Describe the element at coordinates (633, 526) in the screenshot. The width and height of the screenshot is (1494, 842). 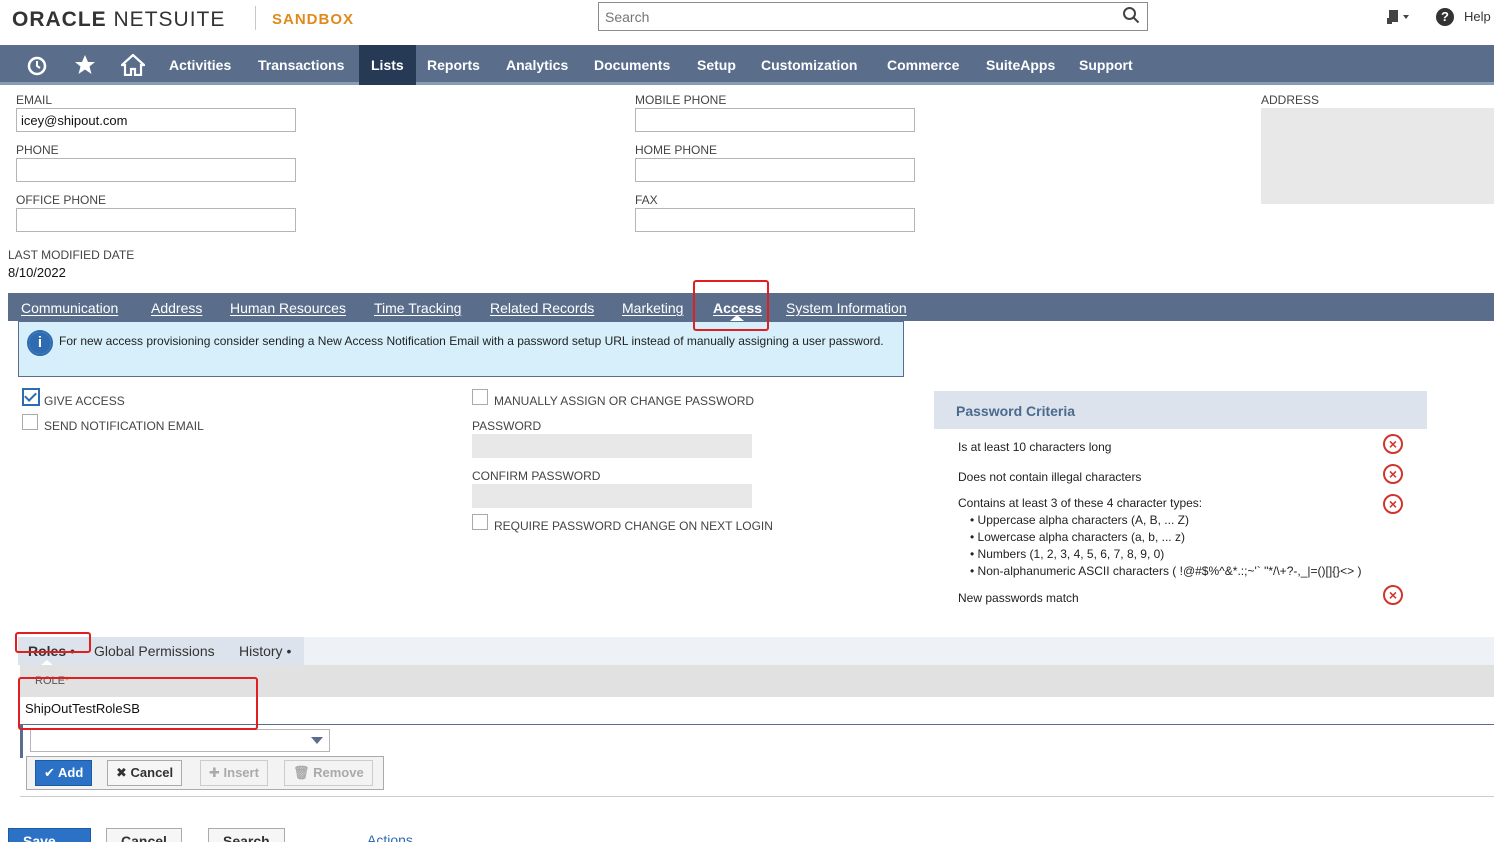
I see `require-change-label: REQUIRE PASSWORD CHANGE ON NEXT LOGIN` at that location.